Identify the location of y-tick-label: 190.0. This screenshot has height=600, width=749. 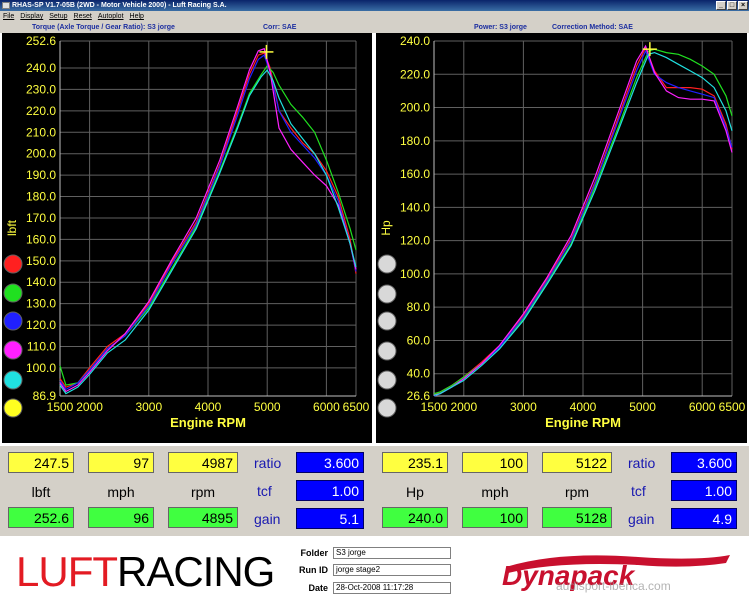
(41, 175).